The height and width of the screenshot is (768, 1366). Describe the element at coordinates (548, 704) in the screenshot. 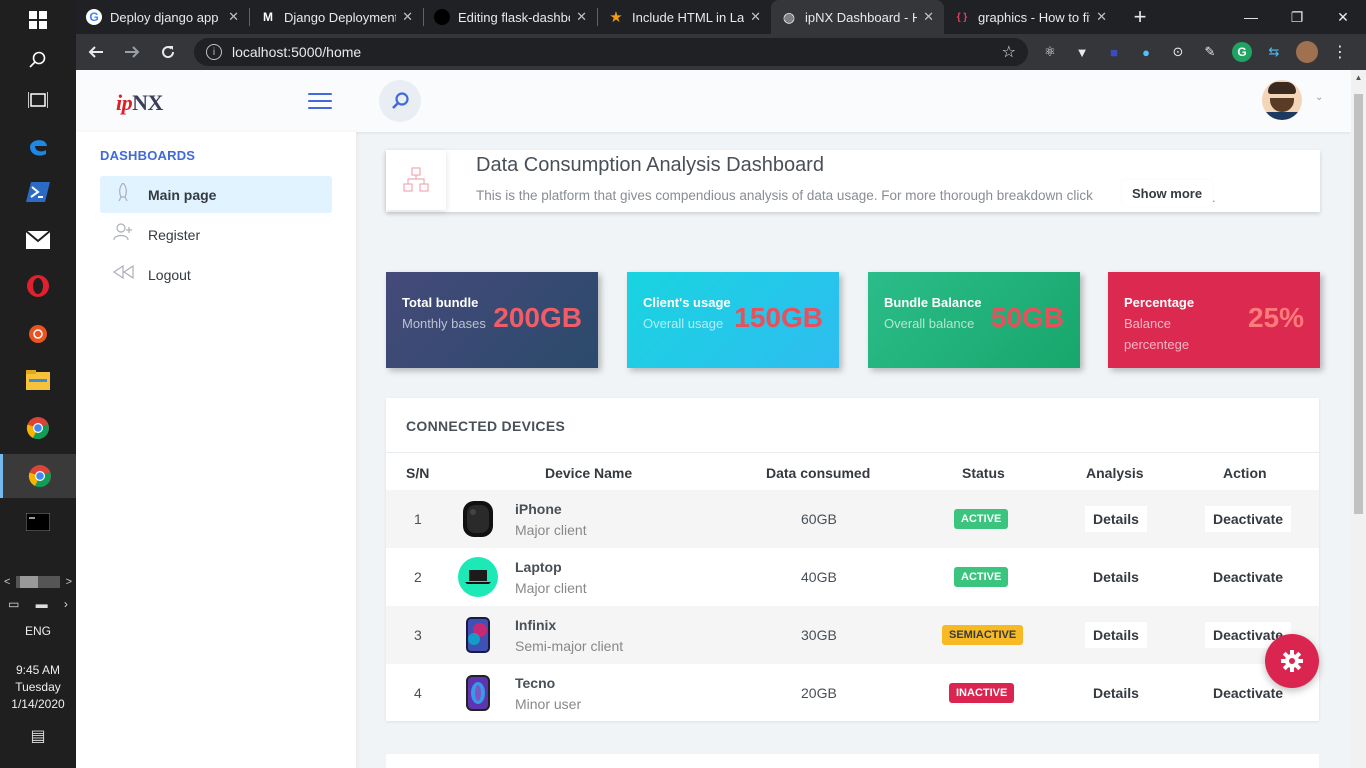

I see `device-subtitle: Minor user` at that location.